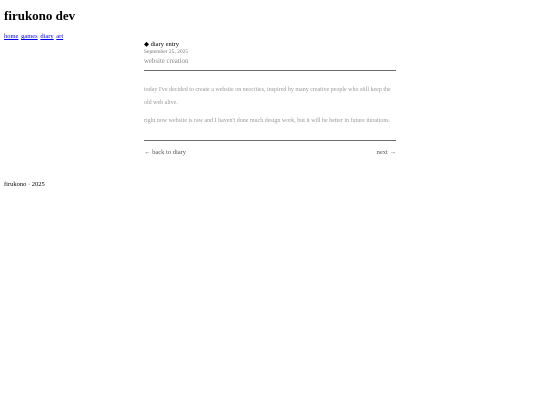 The image size is (540, 405). I want to click on divider-bottom, so click(270, 140).